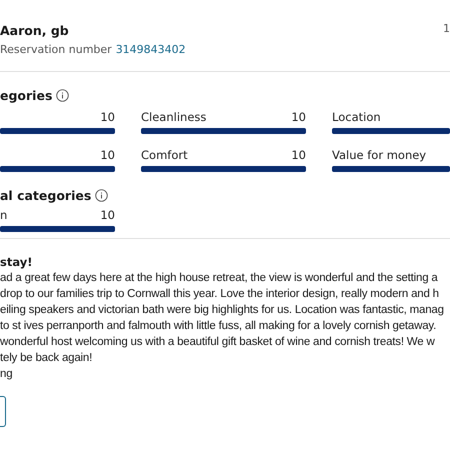 Image resolution: width=450 pixels, height=450 pixels. Describe the element at coordinates (46, 195) in the screenshot. I see `section-title: al categories` at that location.